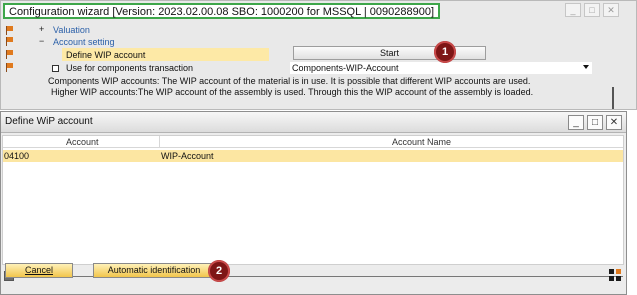 This screenshot has height=295, width=637. What do you see at coordinates (219, 271) in the screenshot?
I see `callout-number-2: 2` at bounding box center [219, 271].